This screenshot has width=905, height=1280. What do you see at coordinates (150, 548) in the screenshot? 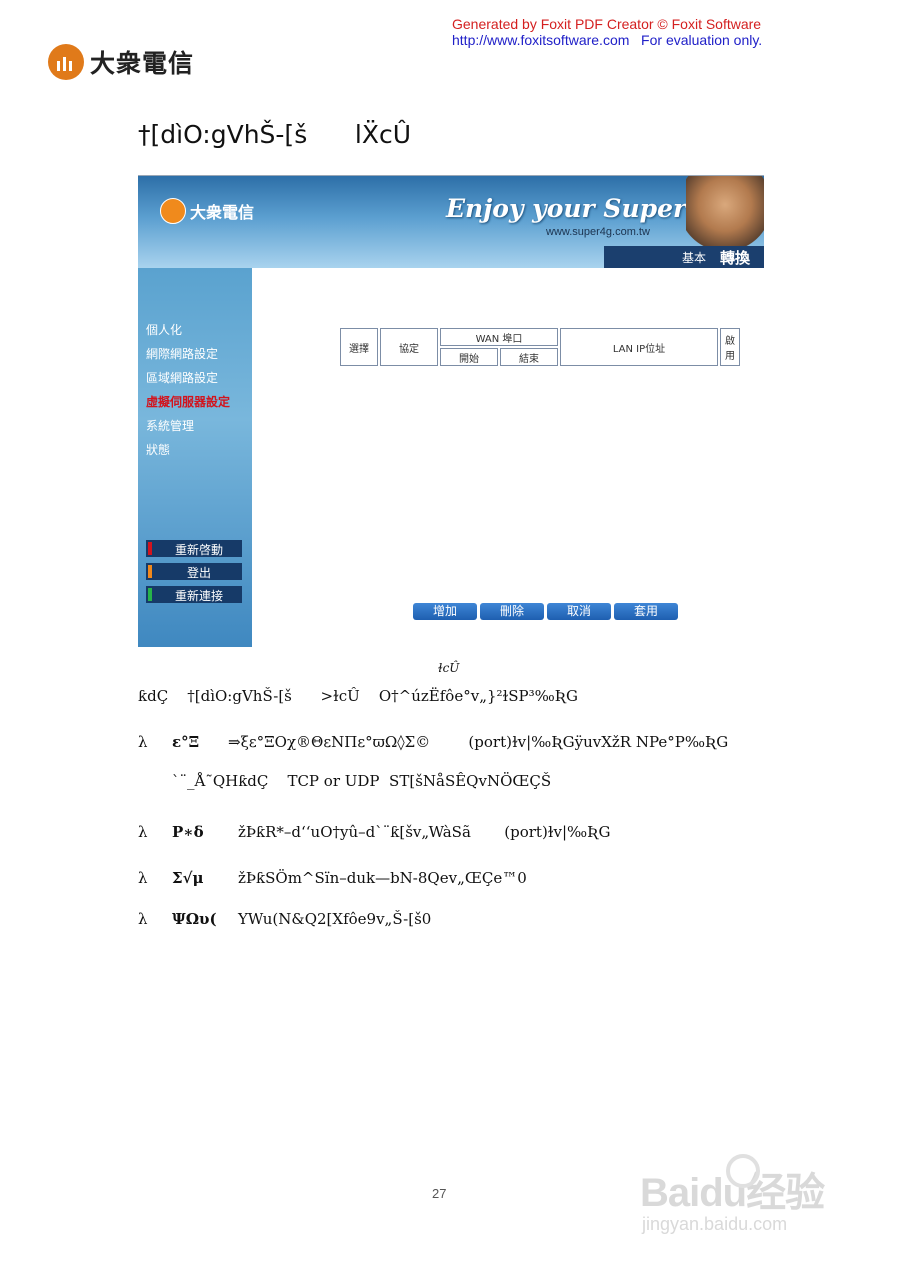
I see `reboot-indicator` at bounding box center [150, 548].